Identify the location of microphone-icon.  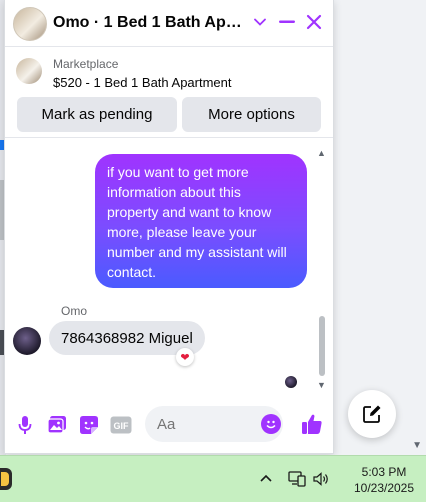
(25, 425).